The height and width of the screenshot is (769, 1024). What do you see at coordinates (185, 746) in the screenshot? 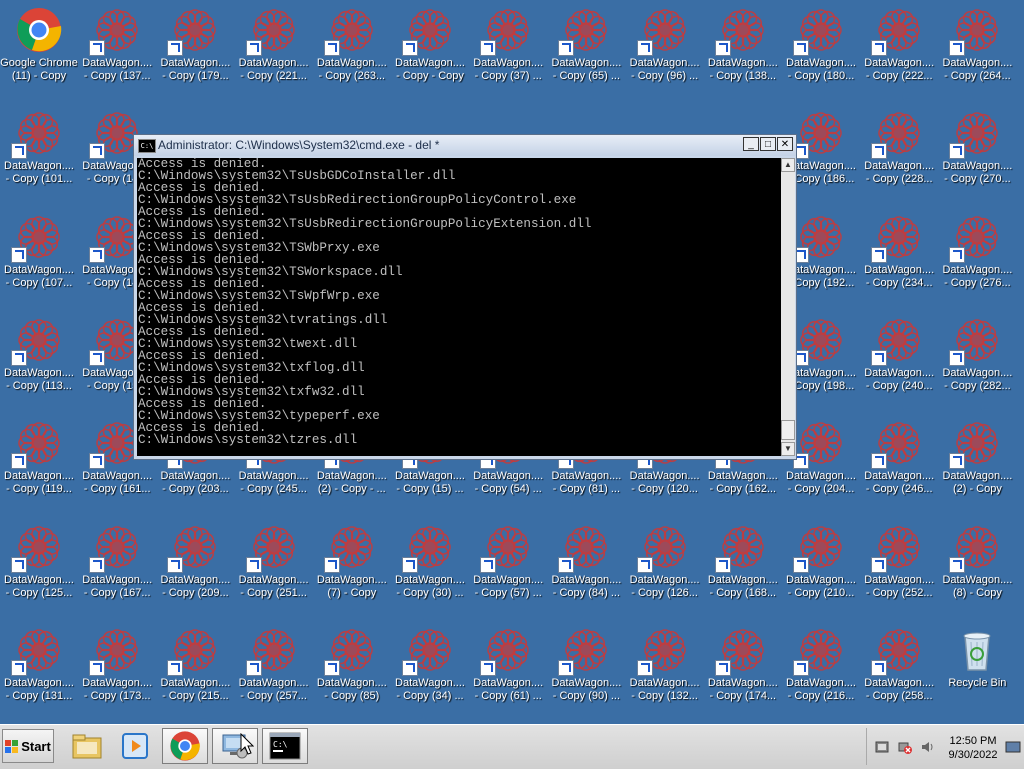
I see `chrome-taskbar-button` at bounding box center [185, 746].